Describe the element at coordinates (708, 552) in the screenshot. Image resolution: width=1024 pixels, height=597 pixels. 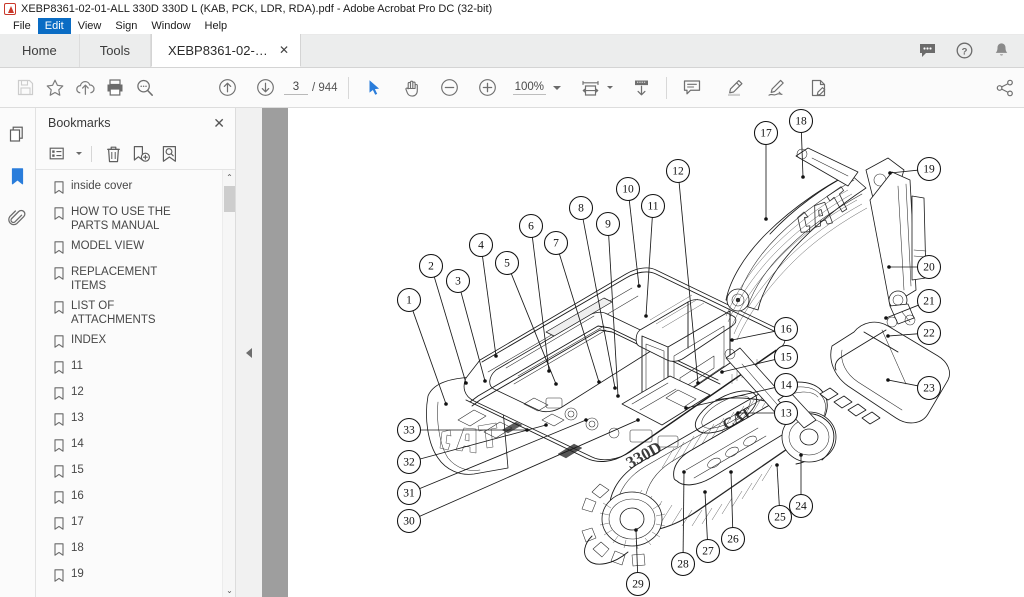
I see `callout-number: 27` at that location.